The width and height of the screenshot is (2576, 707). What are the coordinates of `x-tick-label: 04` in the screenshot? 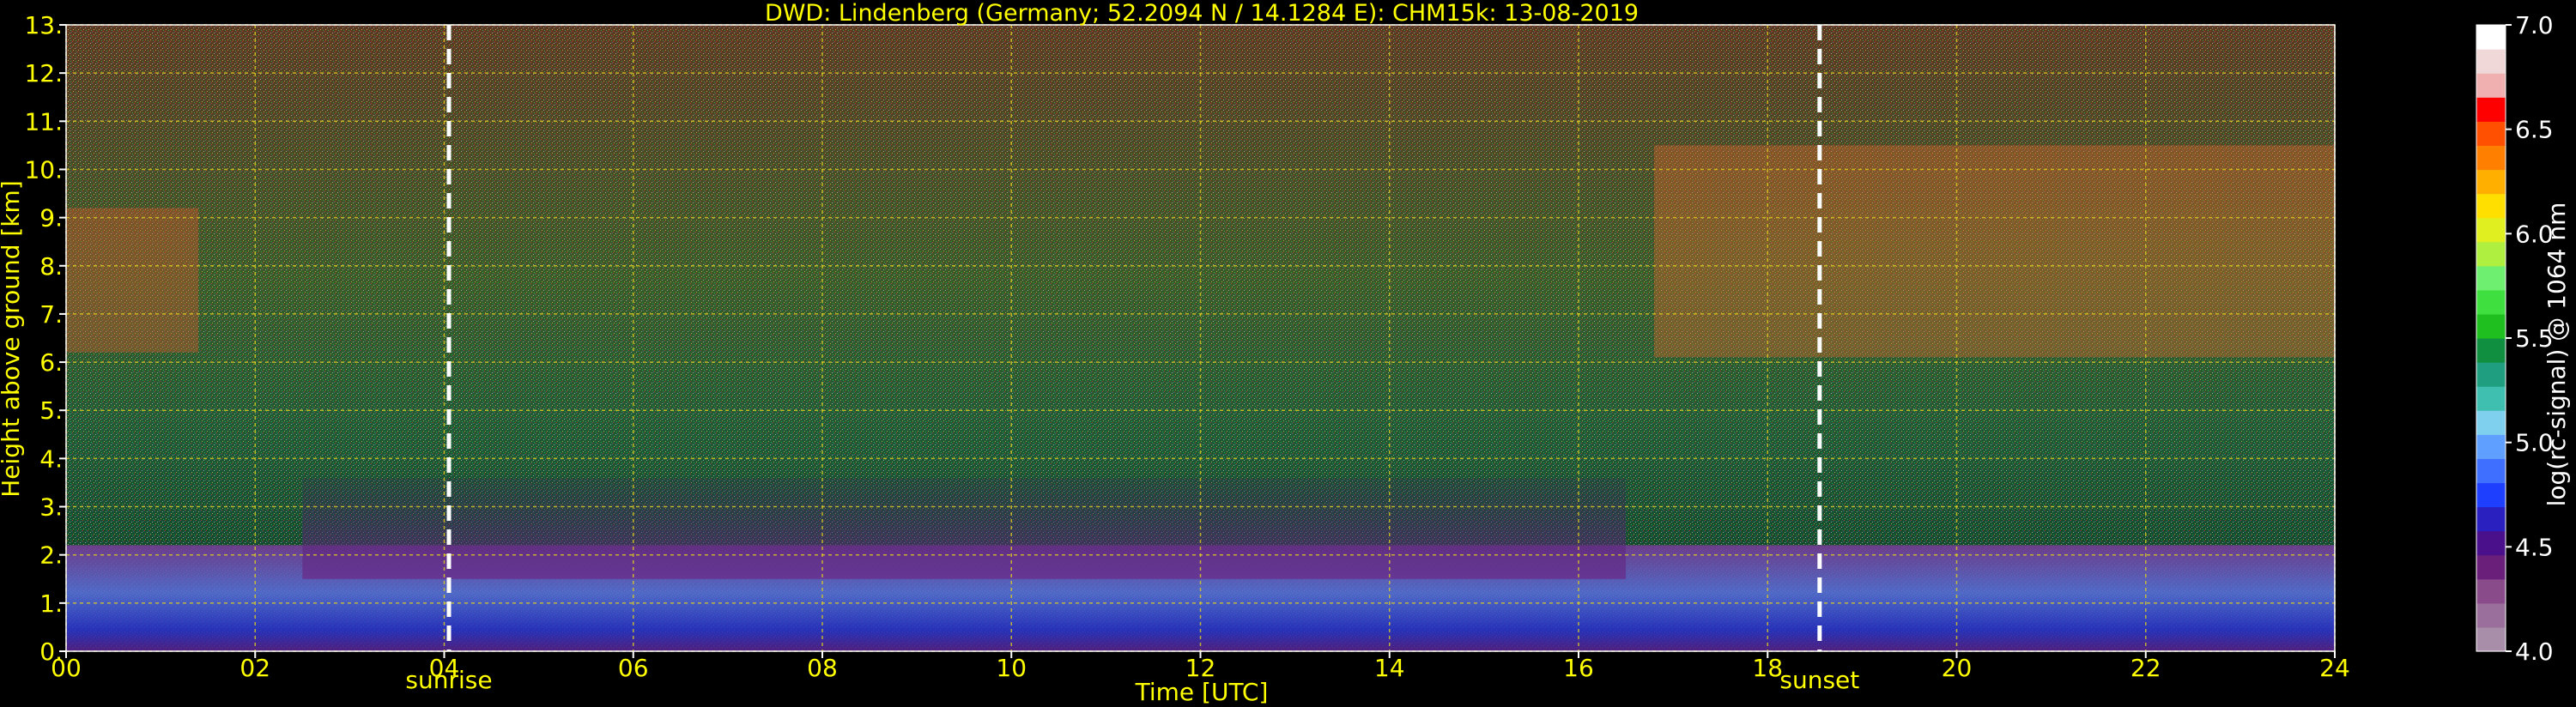 It's located at (444, 668).